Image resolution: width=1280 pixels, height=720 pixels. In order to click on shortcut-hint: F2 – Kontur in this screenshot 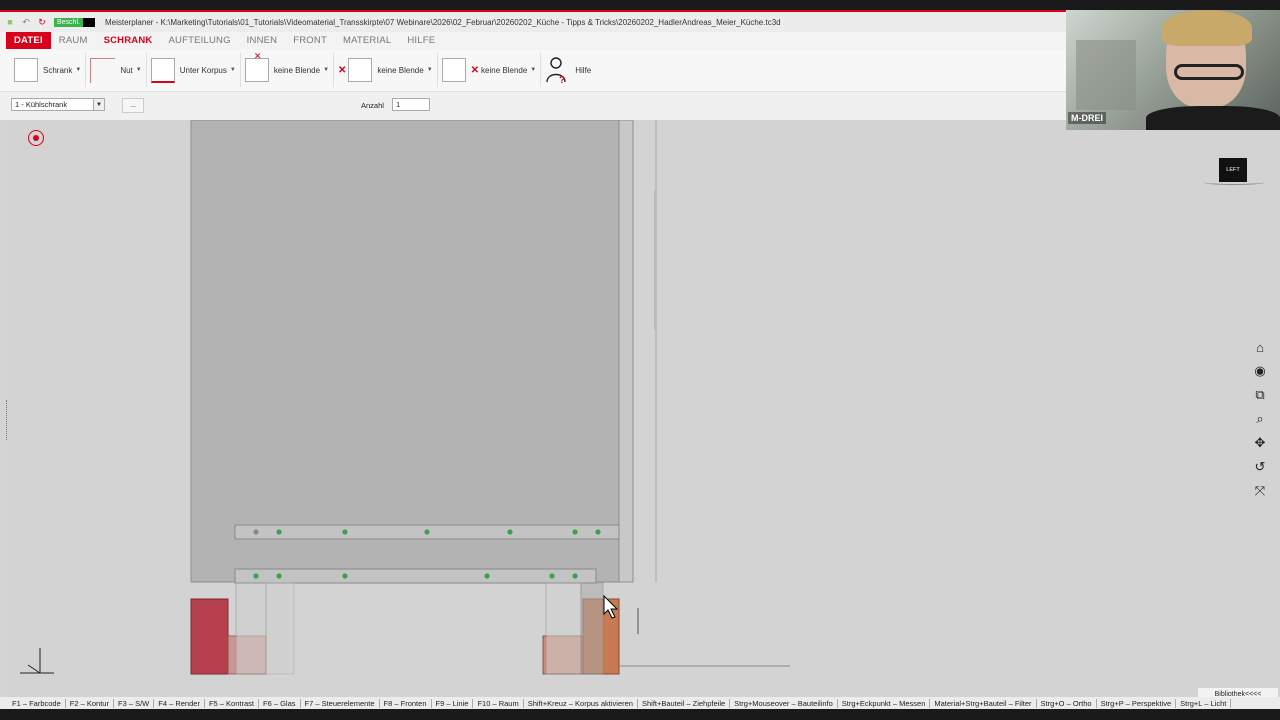, I will do `click(90, 703)`.